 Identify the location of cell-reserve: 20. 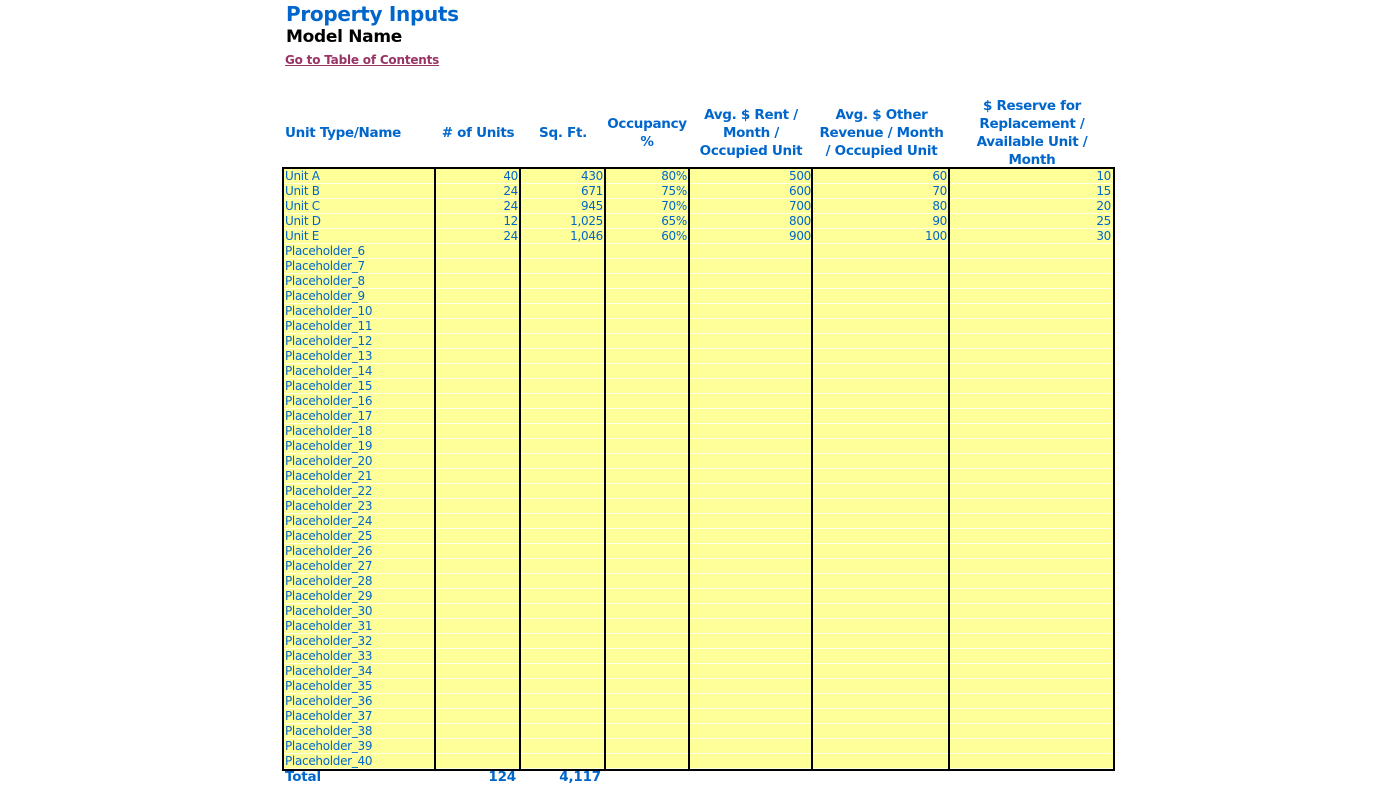
(1031, 206).